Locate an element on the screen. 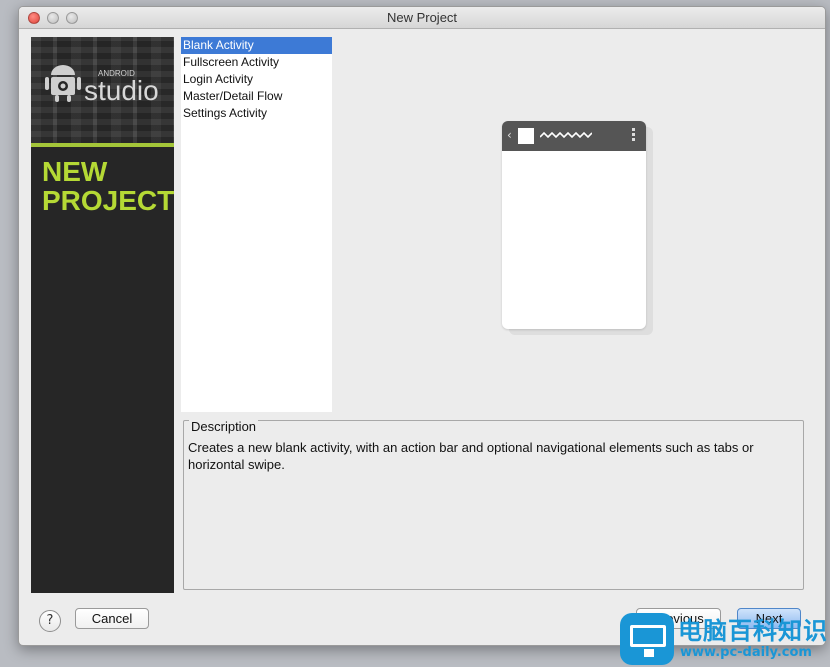 The image size is (830, 667). site-watermark: 电脑百科知识 www.pc-daily.com is located at coordinates (723, 639).